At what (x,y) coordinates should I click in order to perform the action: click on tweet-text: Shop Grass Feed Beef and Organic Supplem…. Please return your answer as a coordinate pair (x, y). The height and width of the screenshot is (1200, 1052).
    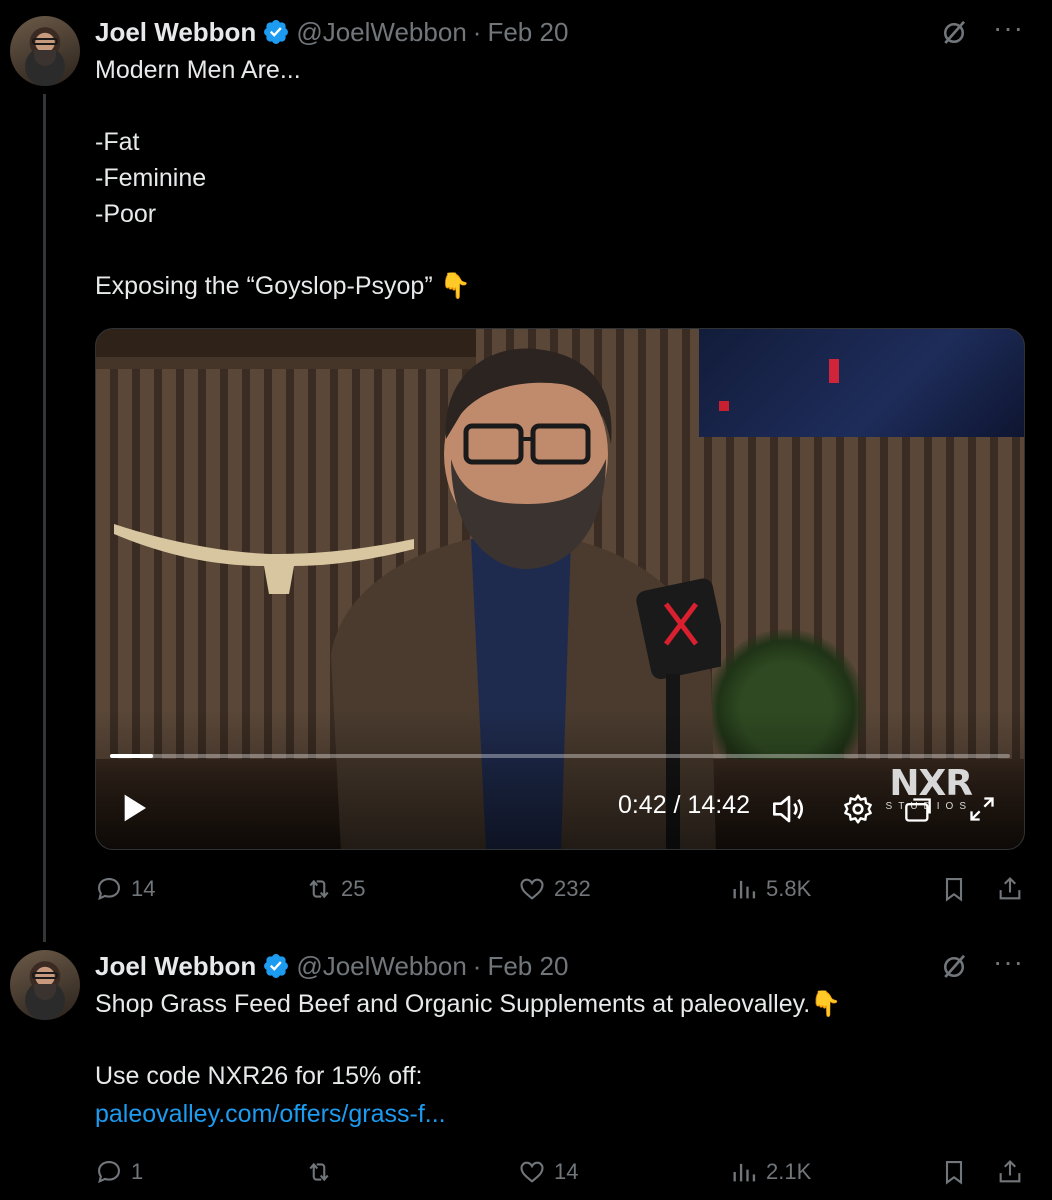
    Looking at the image, I should click on (468, 1040).